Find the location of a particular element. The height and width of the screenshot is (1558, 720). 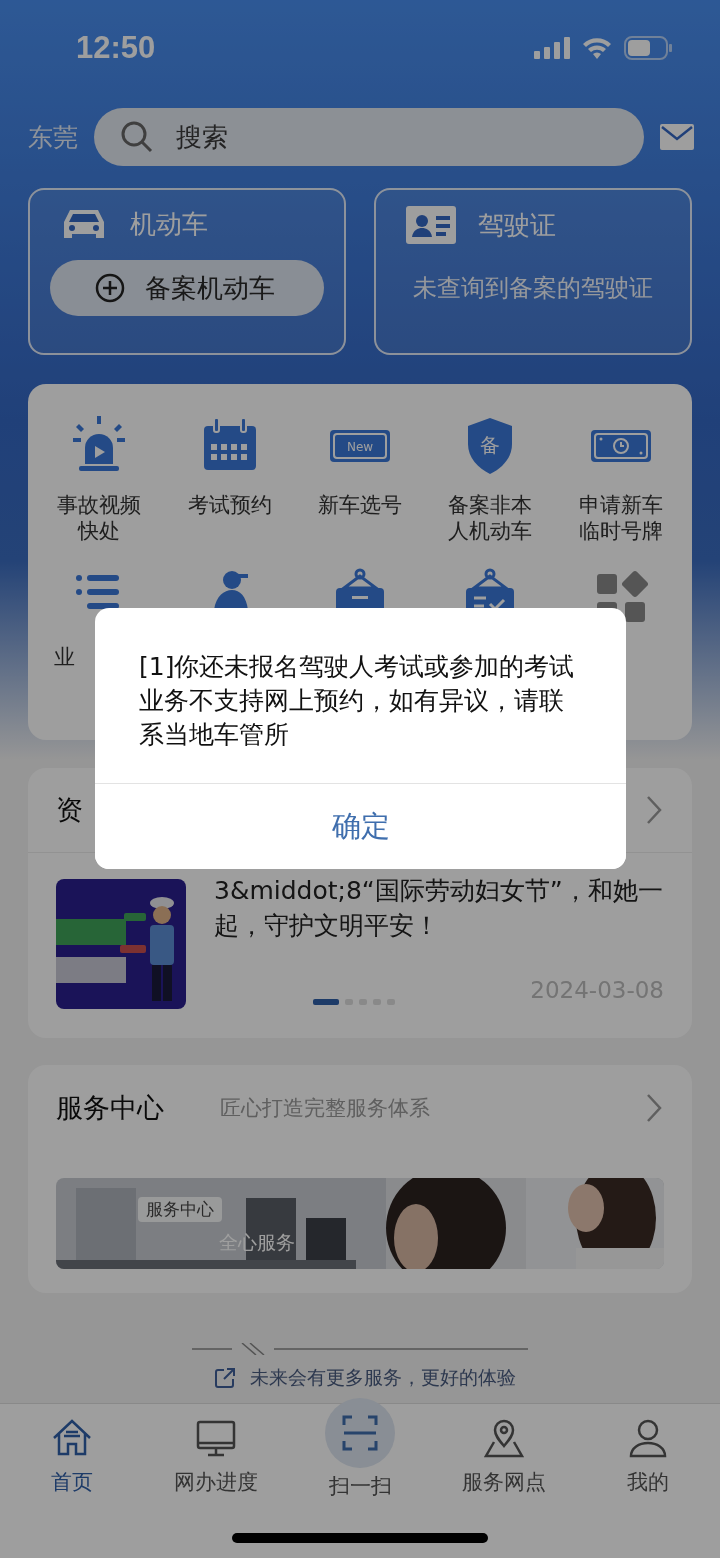

search-icon is located at coordinates (137, 137).